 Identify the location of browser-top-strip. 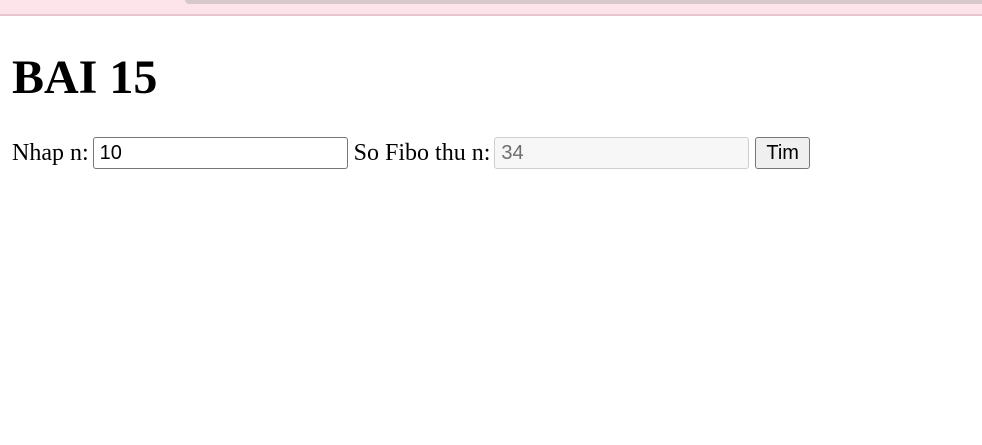
(491, 8).